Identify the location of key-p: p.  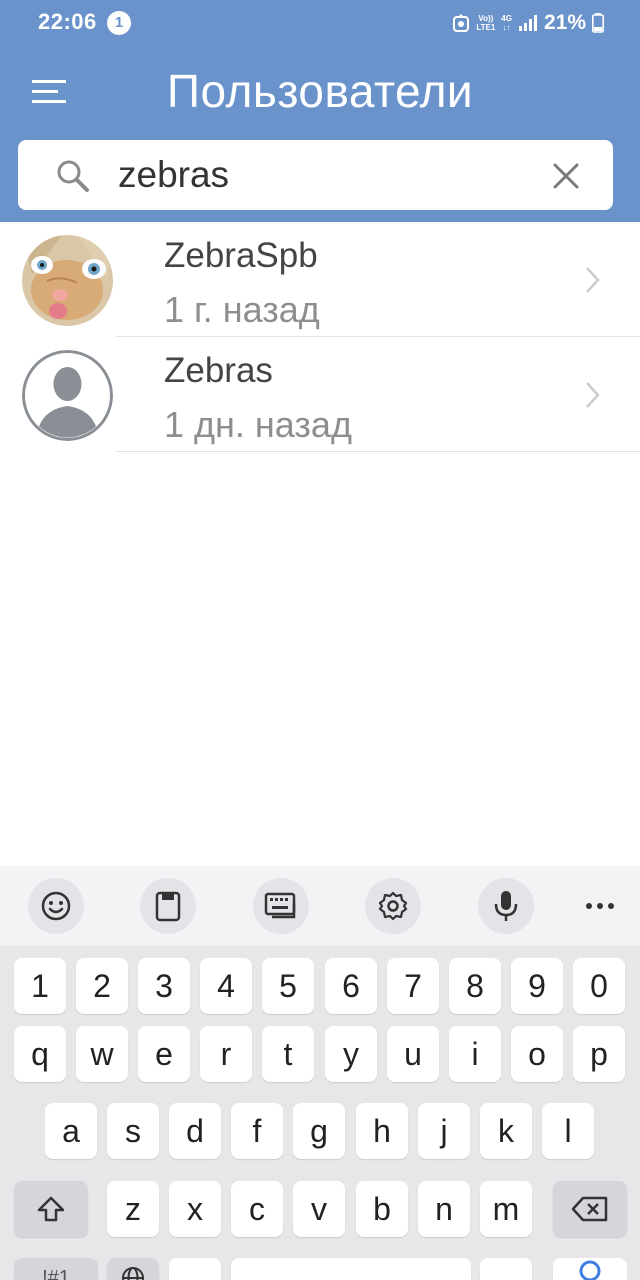
(599, 1054).